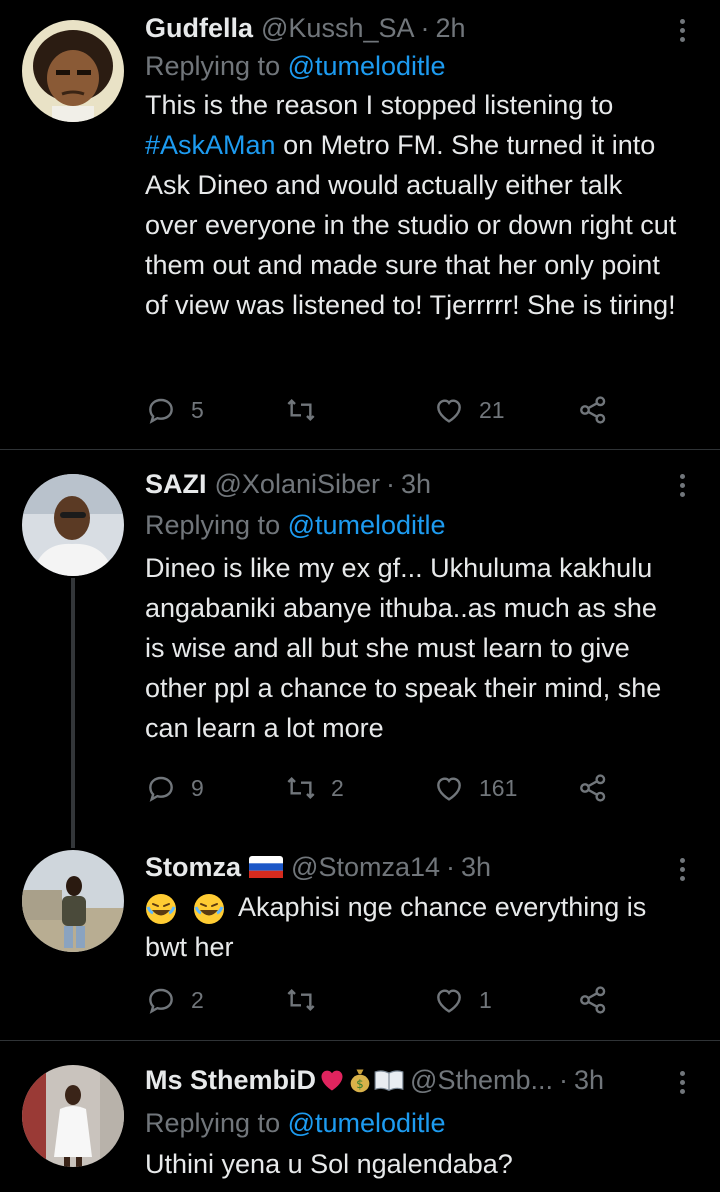 This screenshot has height=1192, width=720. What do you see at coordinates (329, 1164) in the screenshot?
I see `tweet-text: Uthini yena u Sol ngalendaba?` at bounding box center [329, 1164].